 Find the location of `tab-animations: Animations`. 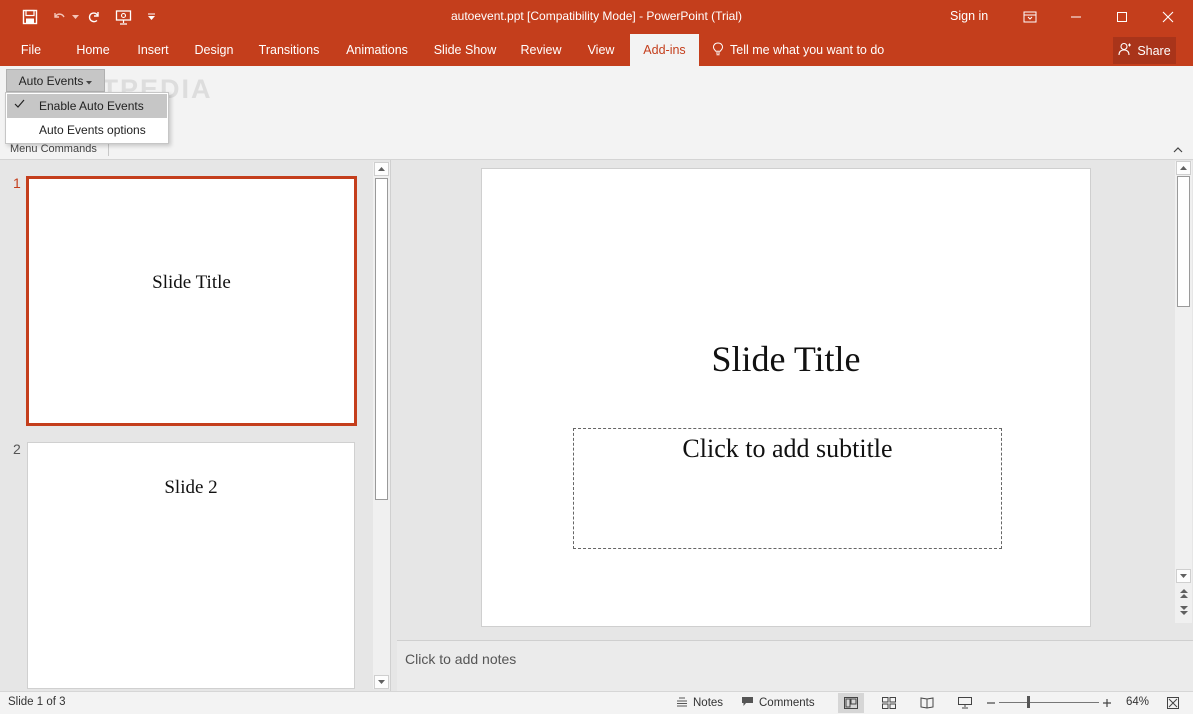

tab-animations: Animations is located at coordinates (377, 50).